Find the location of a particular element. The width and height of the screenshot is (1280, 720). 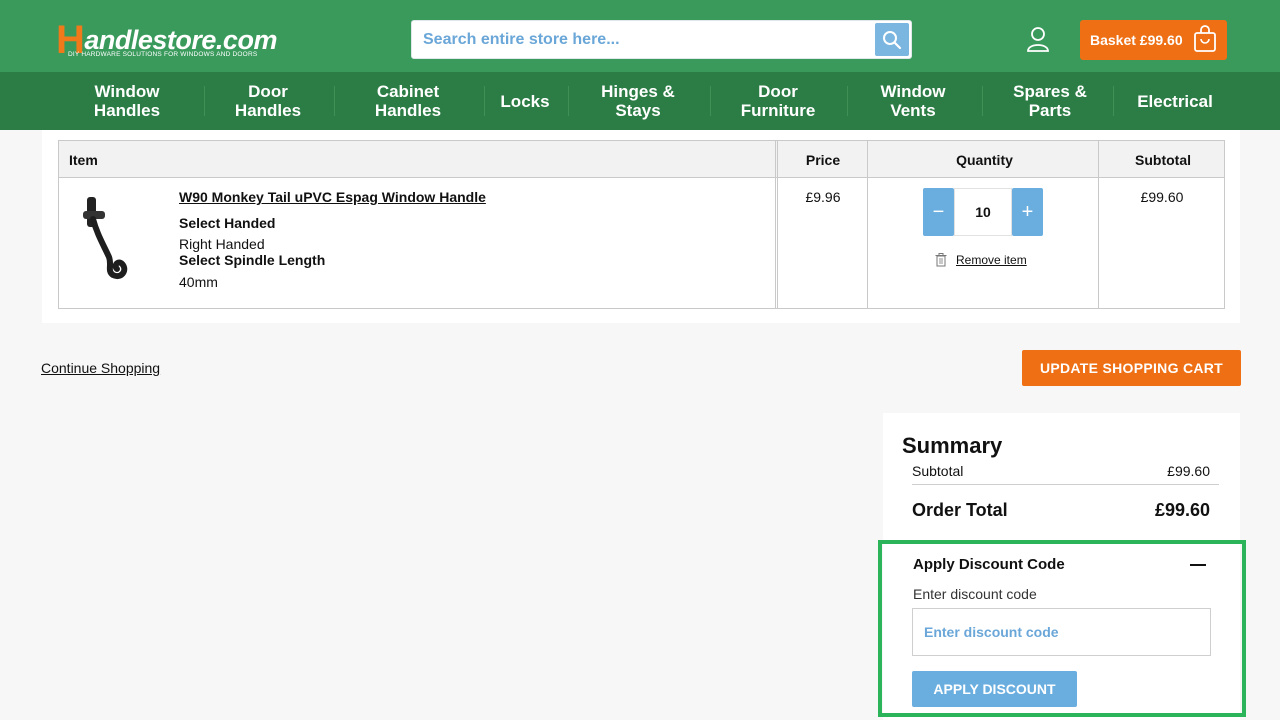

cart-table-header: Item Price Quantity Subtotal is located at coordinates (641, 159).